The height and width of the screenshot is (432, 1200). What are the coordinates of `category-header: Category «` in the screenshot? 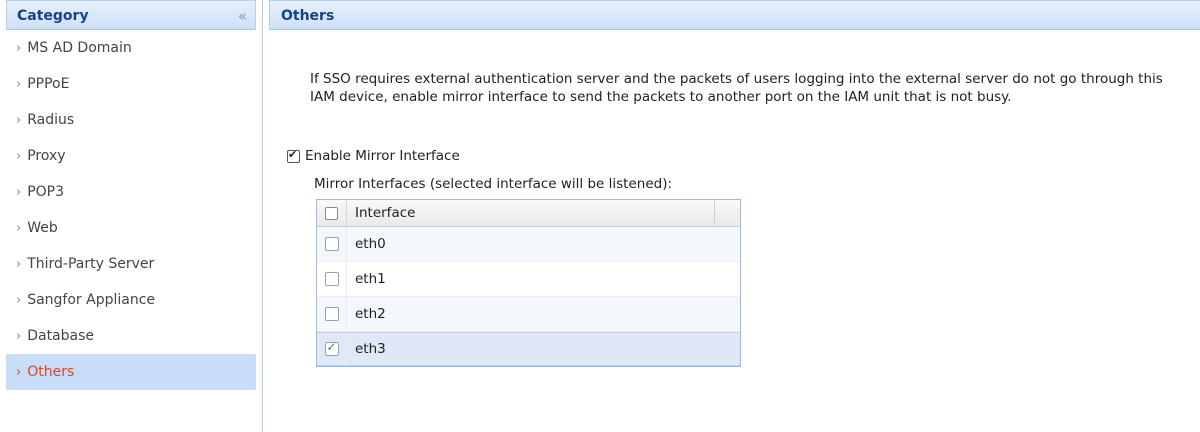 It's located at (131, 15).